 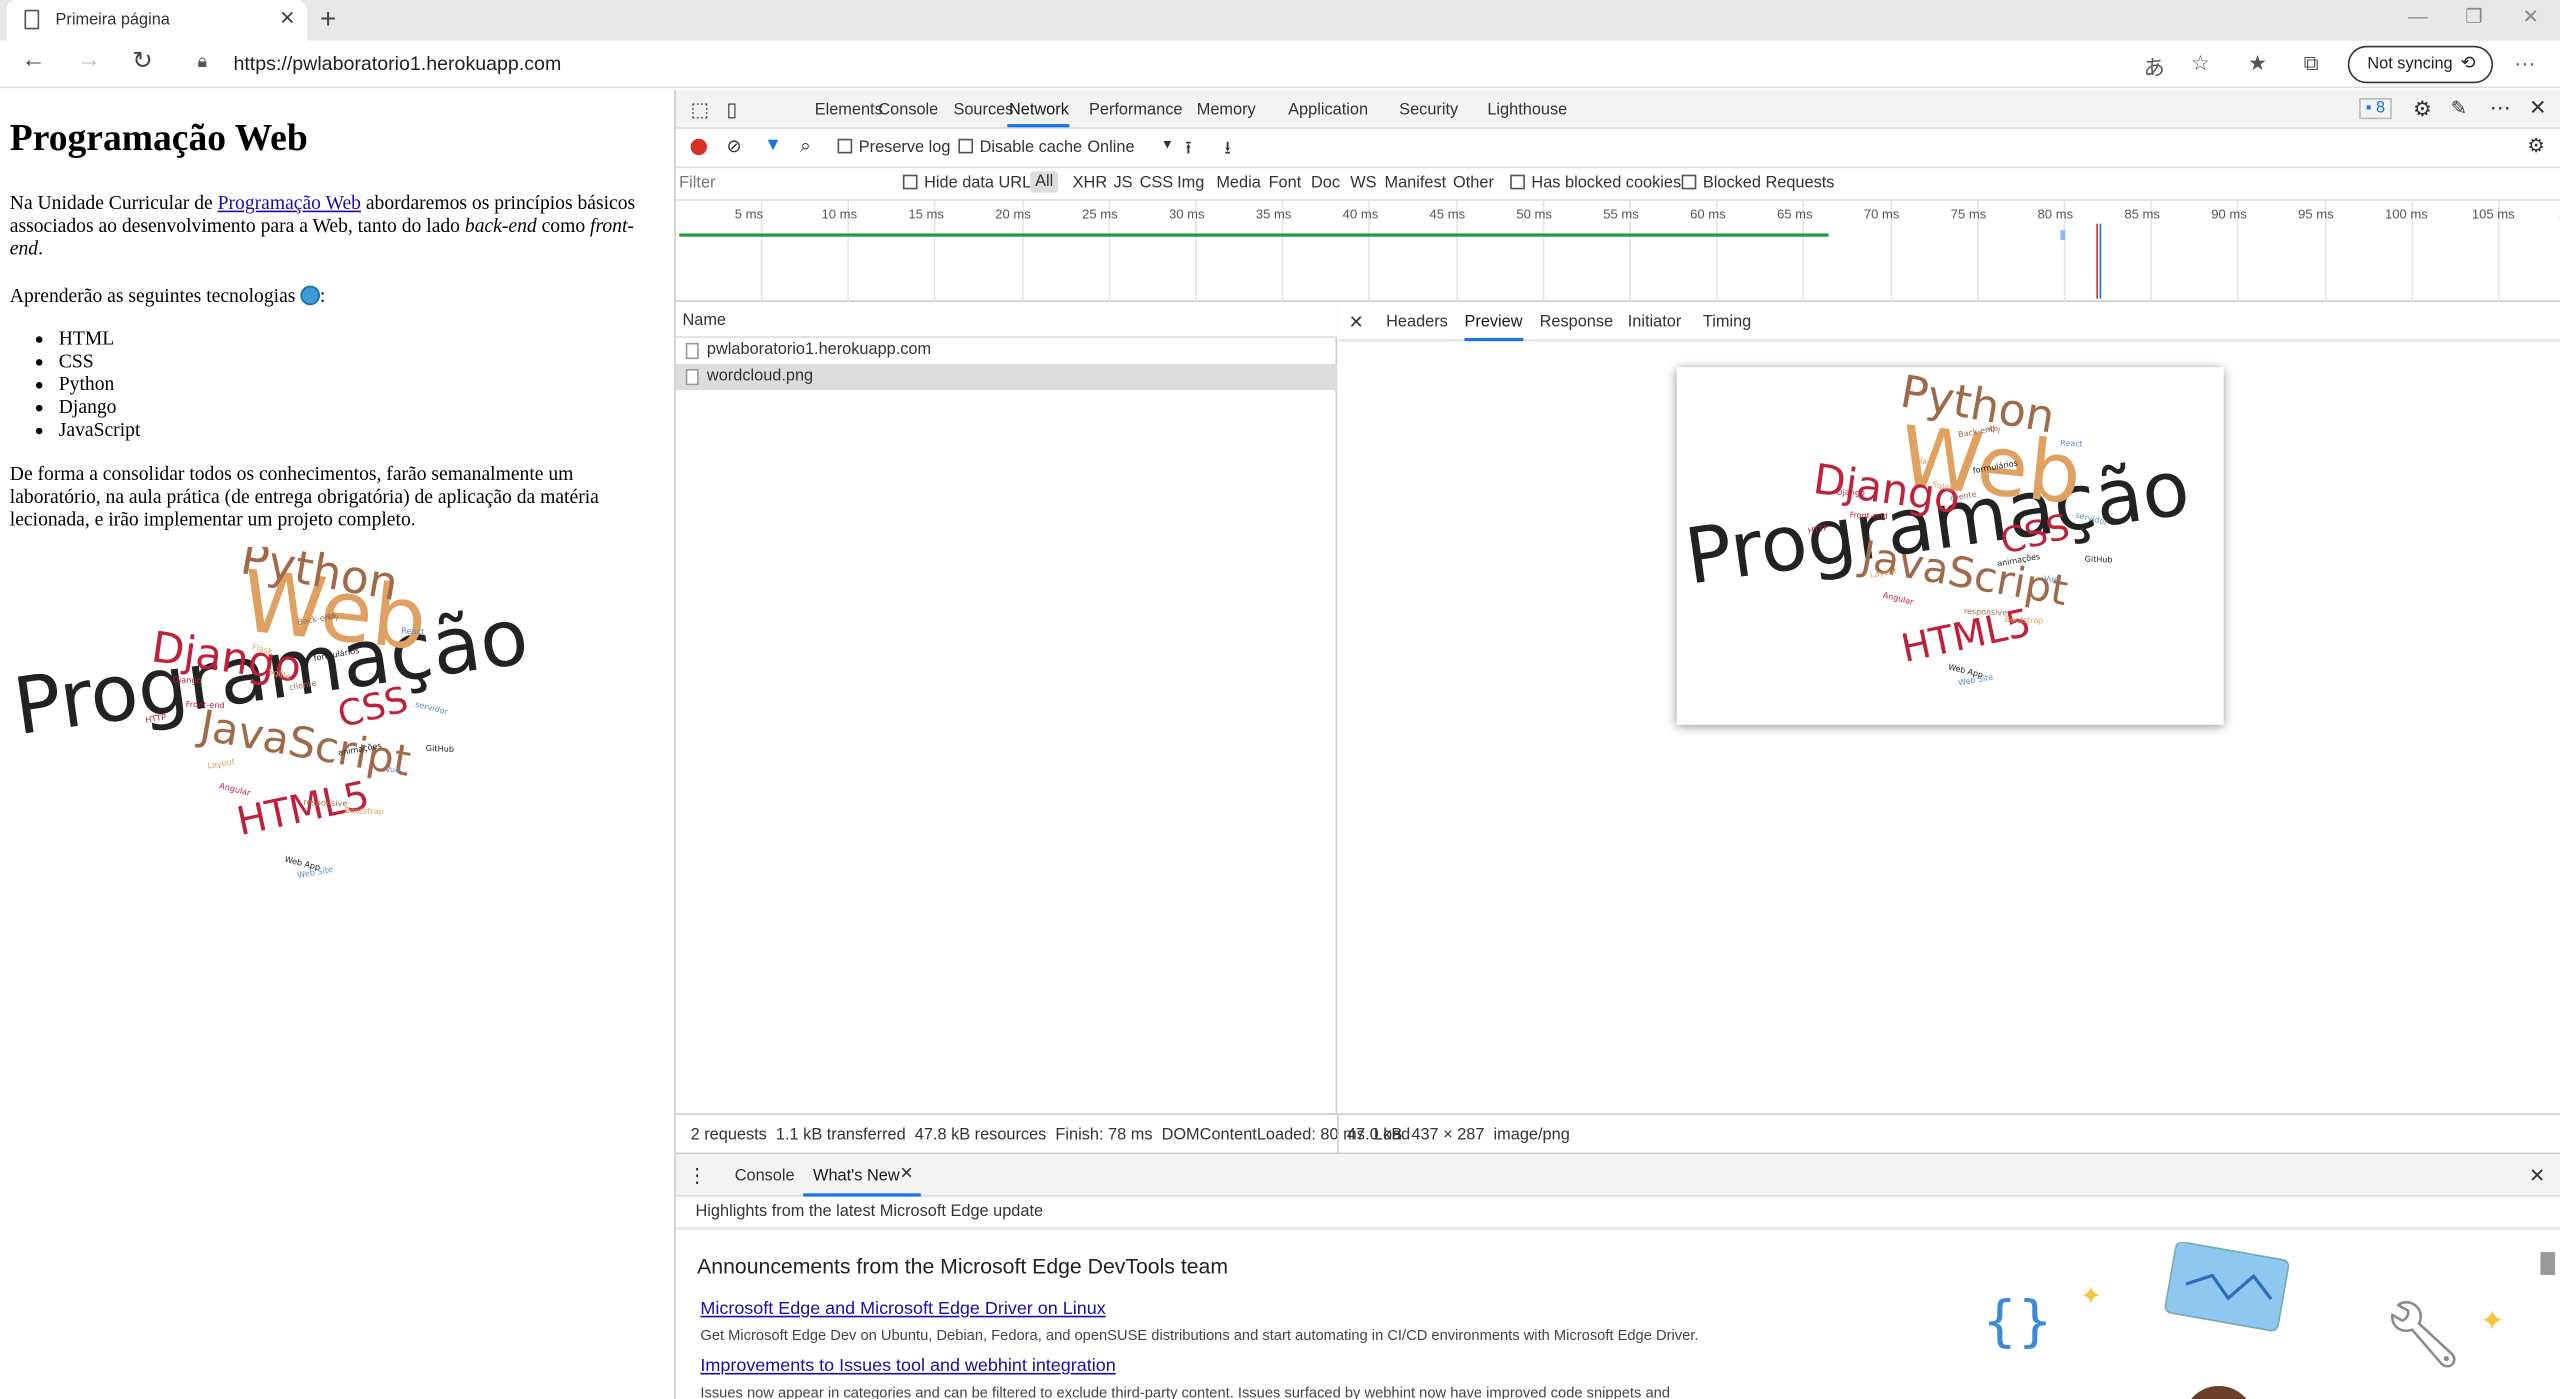 I want to click on wordcloud-word: Vue, so click(x=2052, y=580).